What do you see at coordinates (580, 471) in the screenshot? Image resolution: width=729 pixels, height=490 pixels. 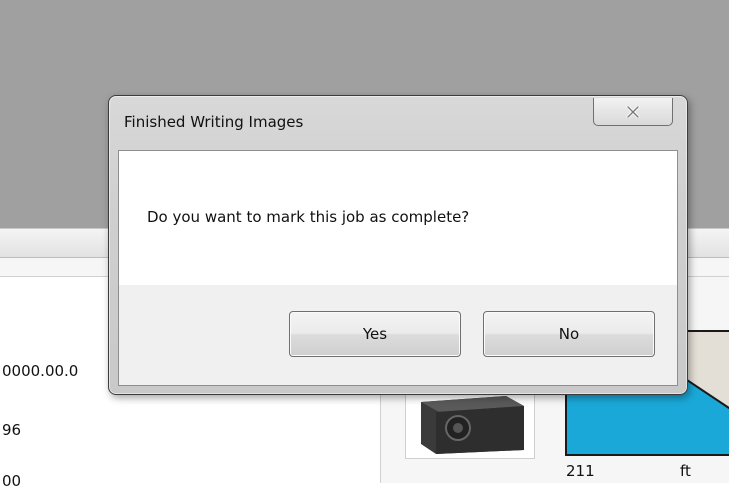 I see `fuel-level-value: 211` at bounding box center [580, 471].